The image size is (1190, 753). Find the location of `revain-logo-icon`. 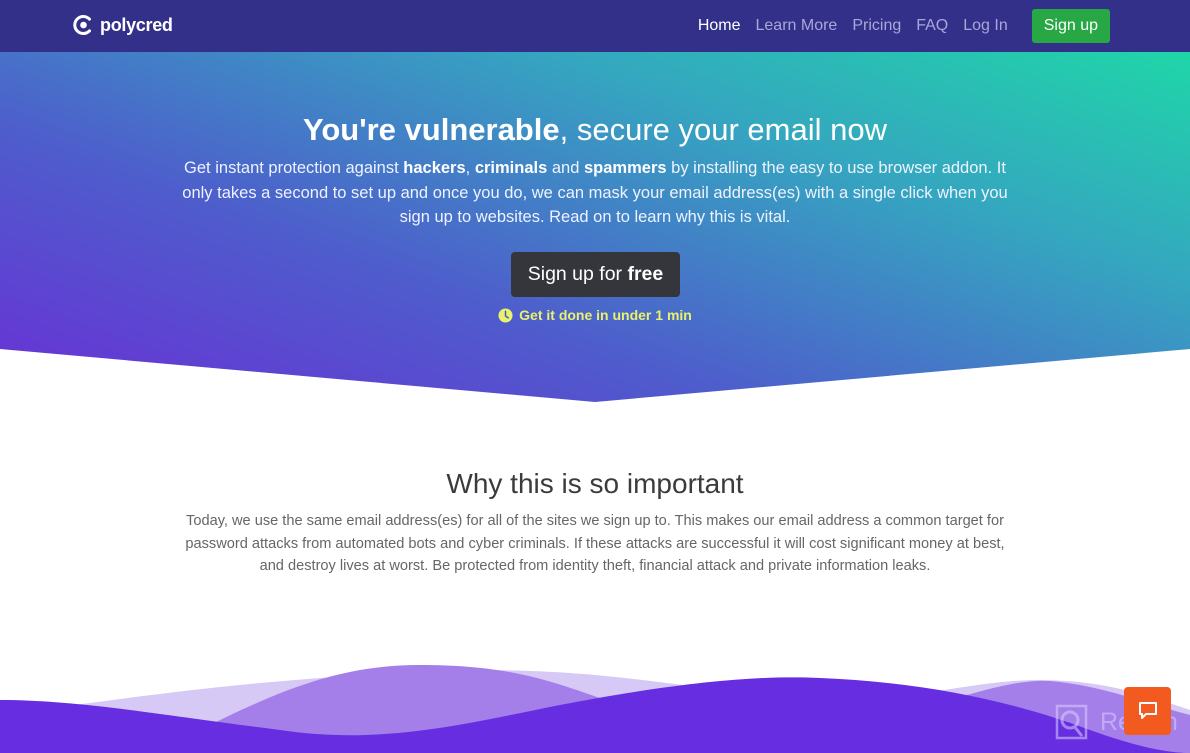

revain-logo-icon is located at coordinates (1071, 722).